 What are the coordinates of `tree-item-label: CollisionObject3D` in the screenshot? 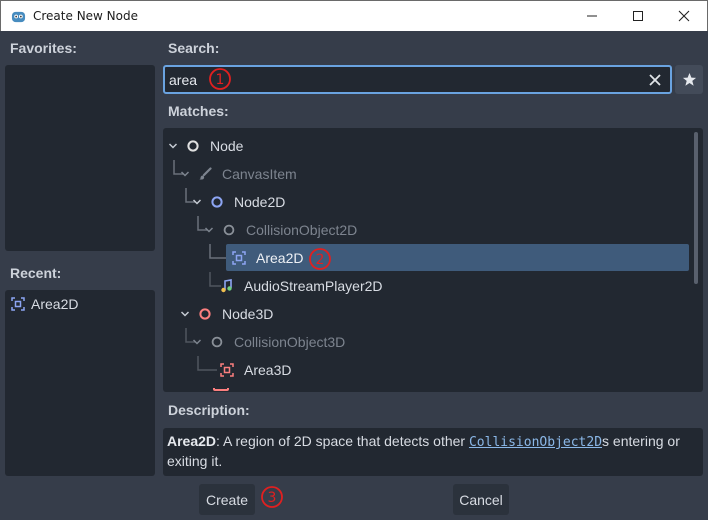 It's located at (290, 342).